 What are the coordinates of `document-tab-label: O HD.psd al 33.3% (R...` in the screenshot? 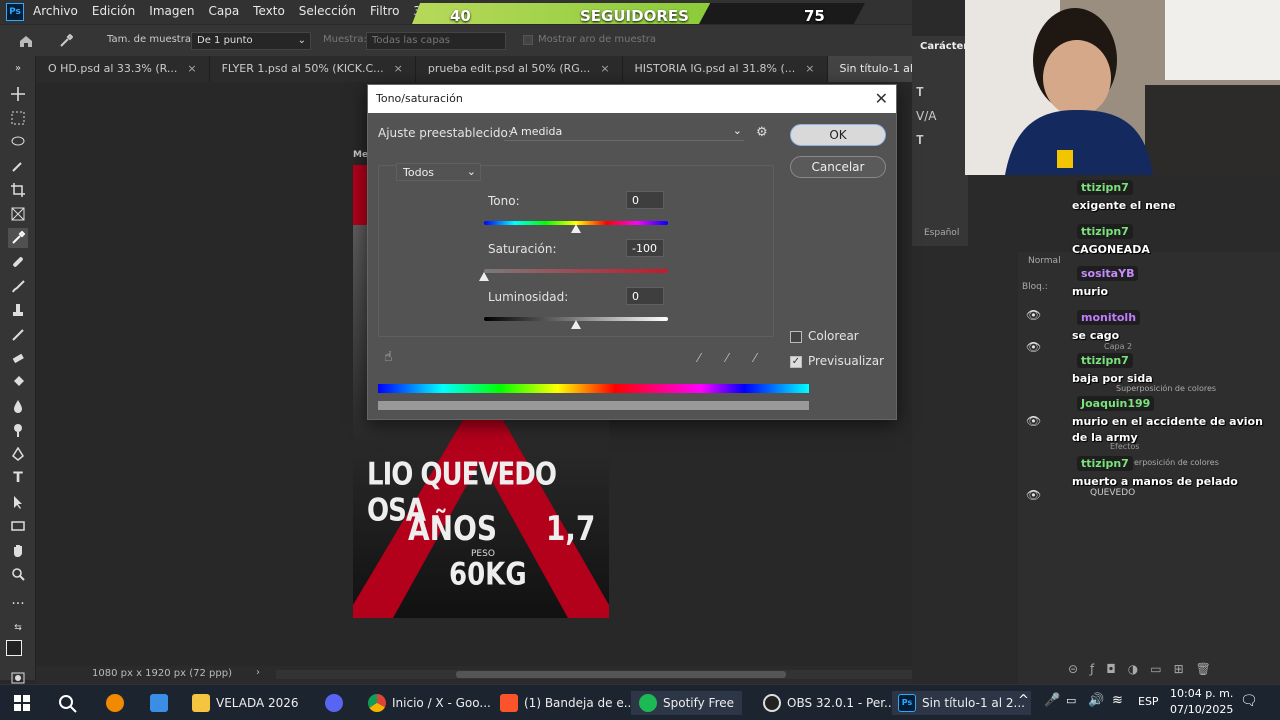 It's located at (113, 68).